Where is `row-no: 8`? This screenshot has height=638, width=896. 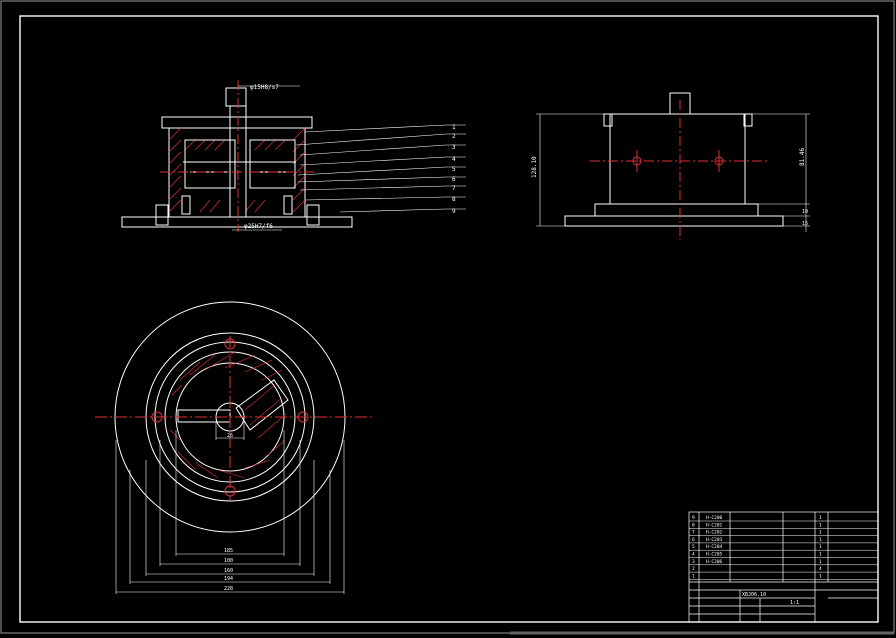 row-no: 8 is located at coordinates (693, 525).